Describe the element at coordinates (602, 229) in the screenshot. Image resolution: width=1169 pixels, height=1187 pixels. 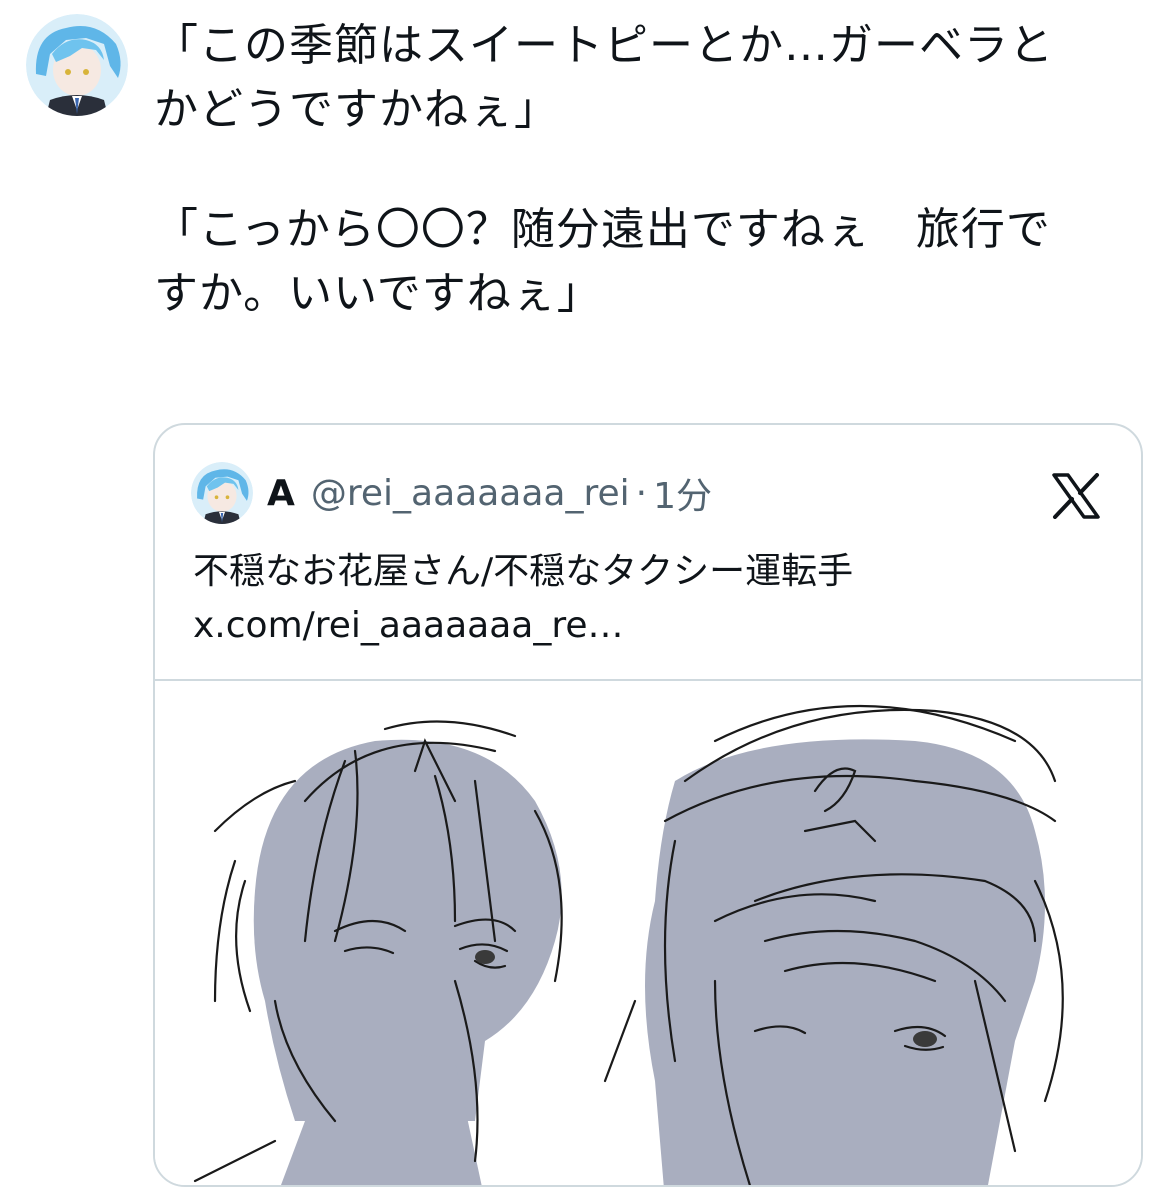
I see `tweet-line: 「こっから〇〇？随分遠出ですねぇ 旅行で` at that location.